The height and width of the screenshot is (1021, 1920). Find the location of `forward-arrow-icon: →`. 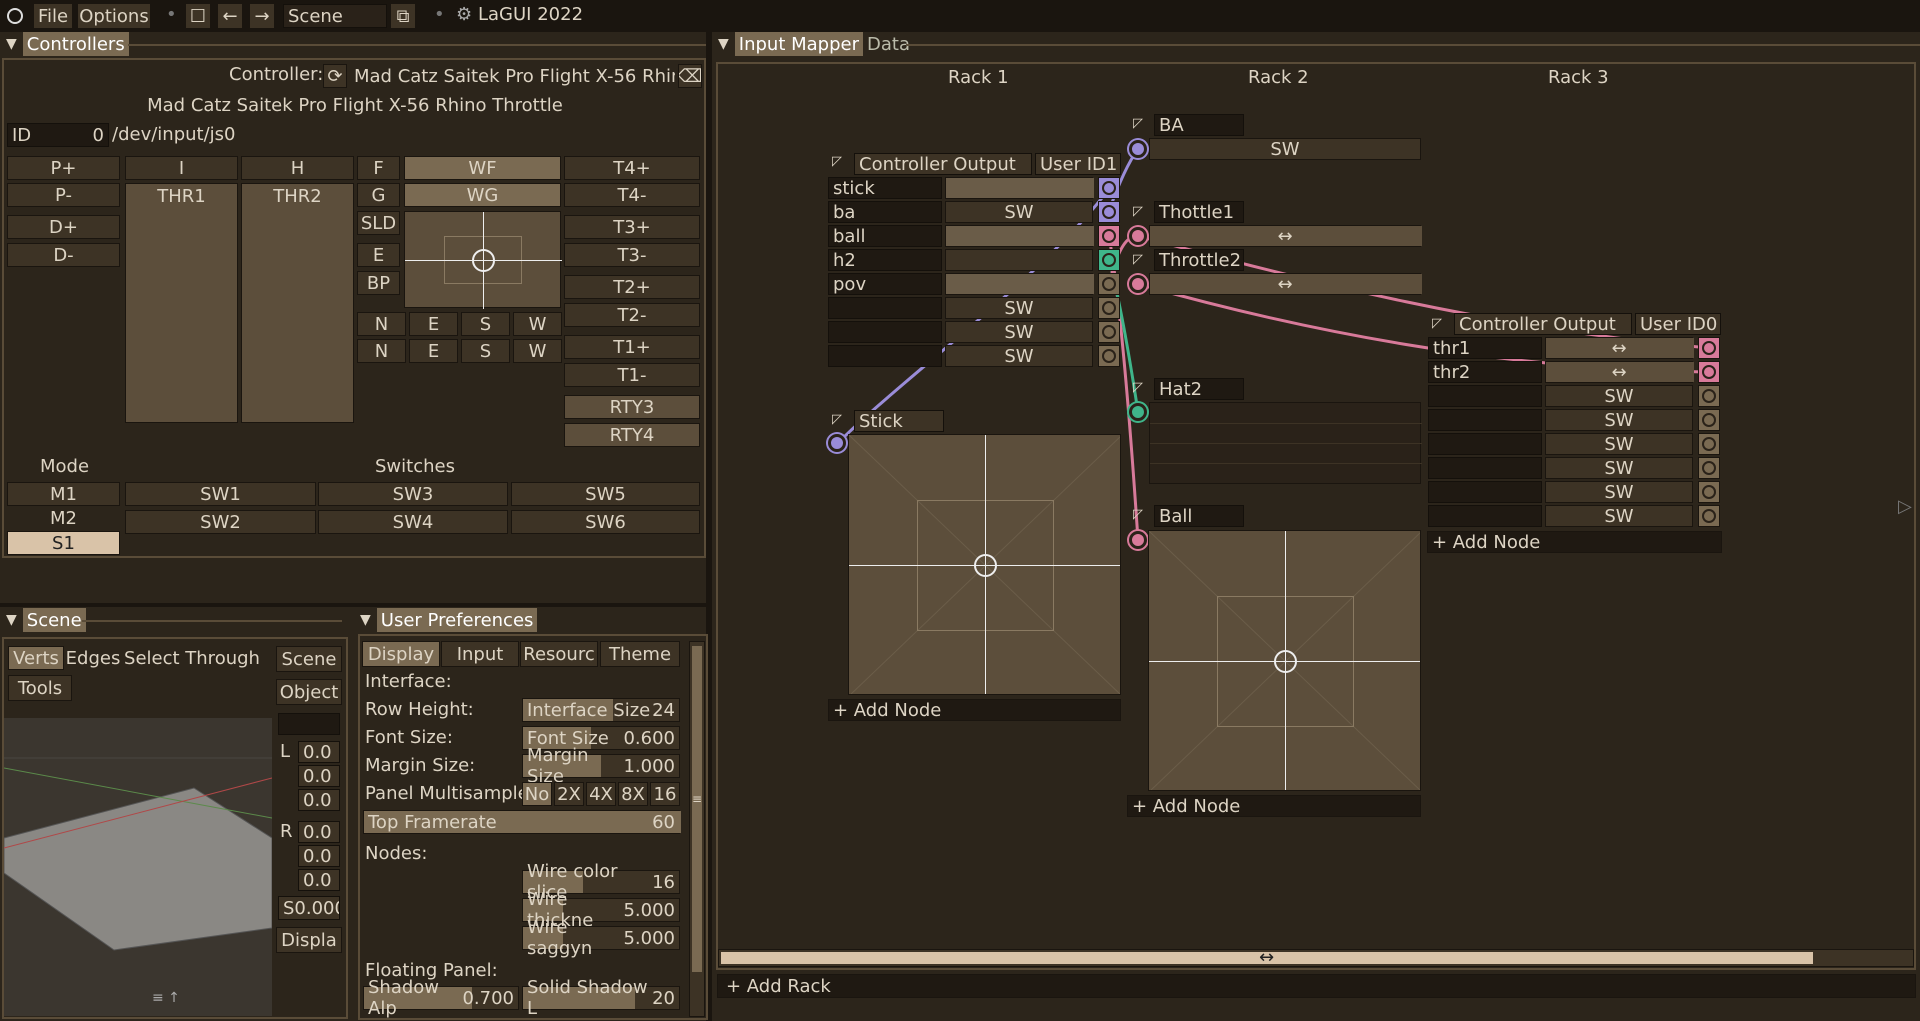

forward-arrow-icon: → is located at coordinates (262, 16).